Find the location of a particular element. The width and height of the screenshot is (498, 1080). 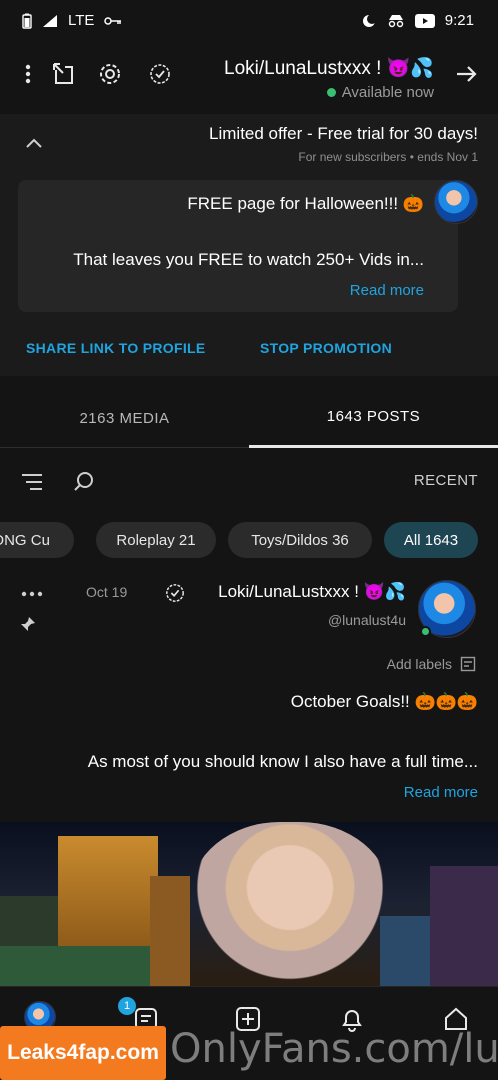

key-icon is located at coordinates (113, 21).